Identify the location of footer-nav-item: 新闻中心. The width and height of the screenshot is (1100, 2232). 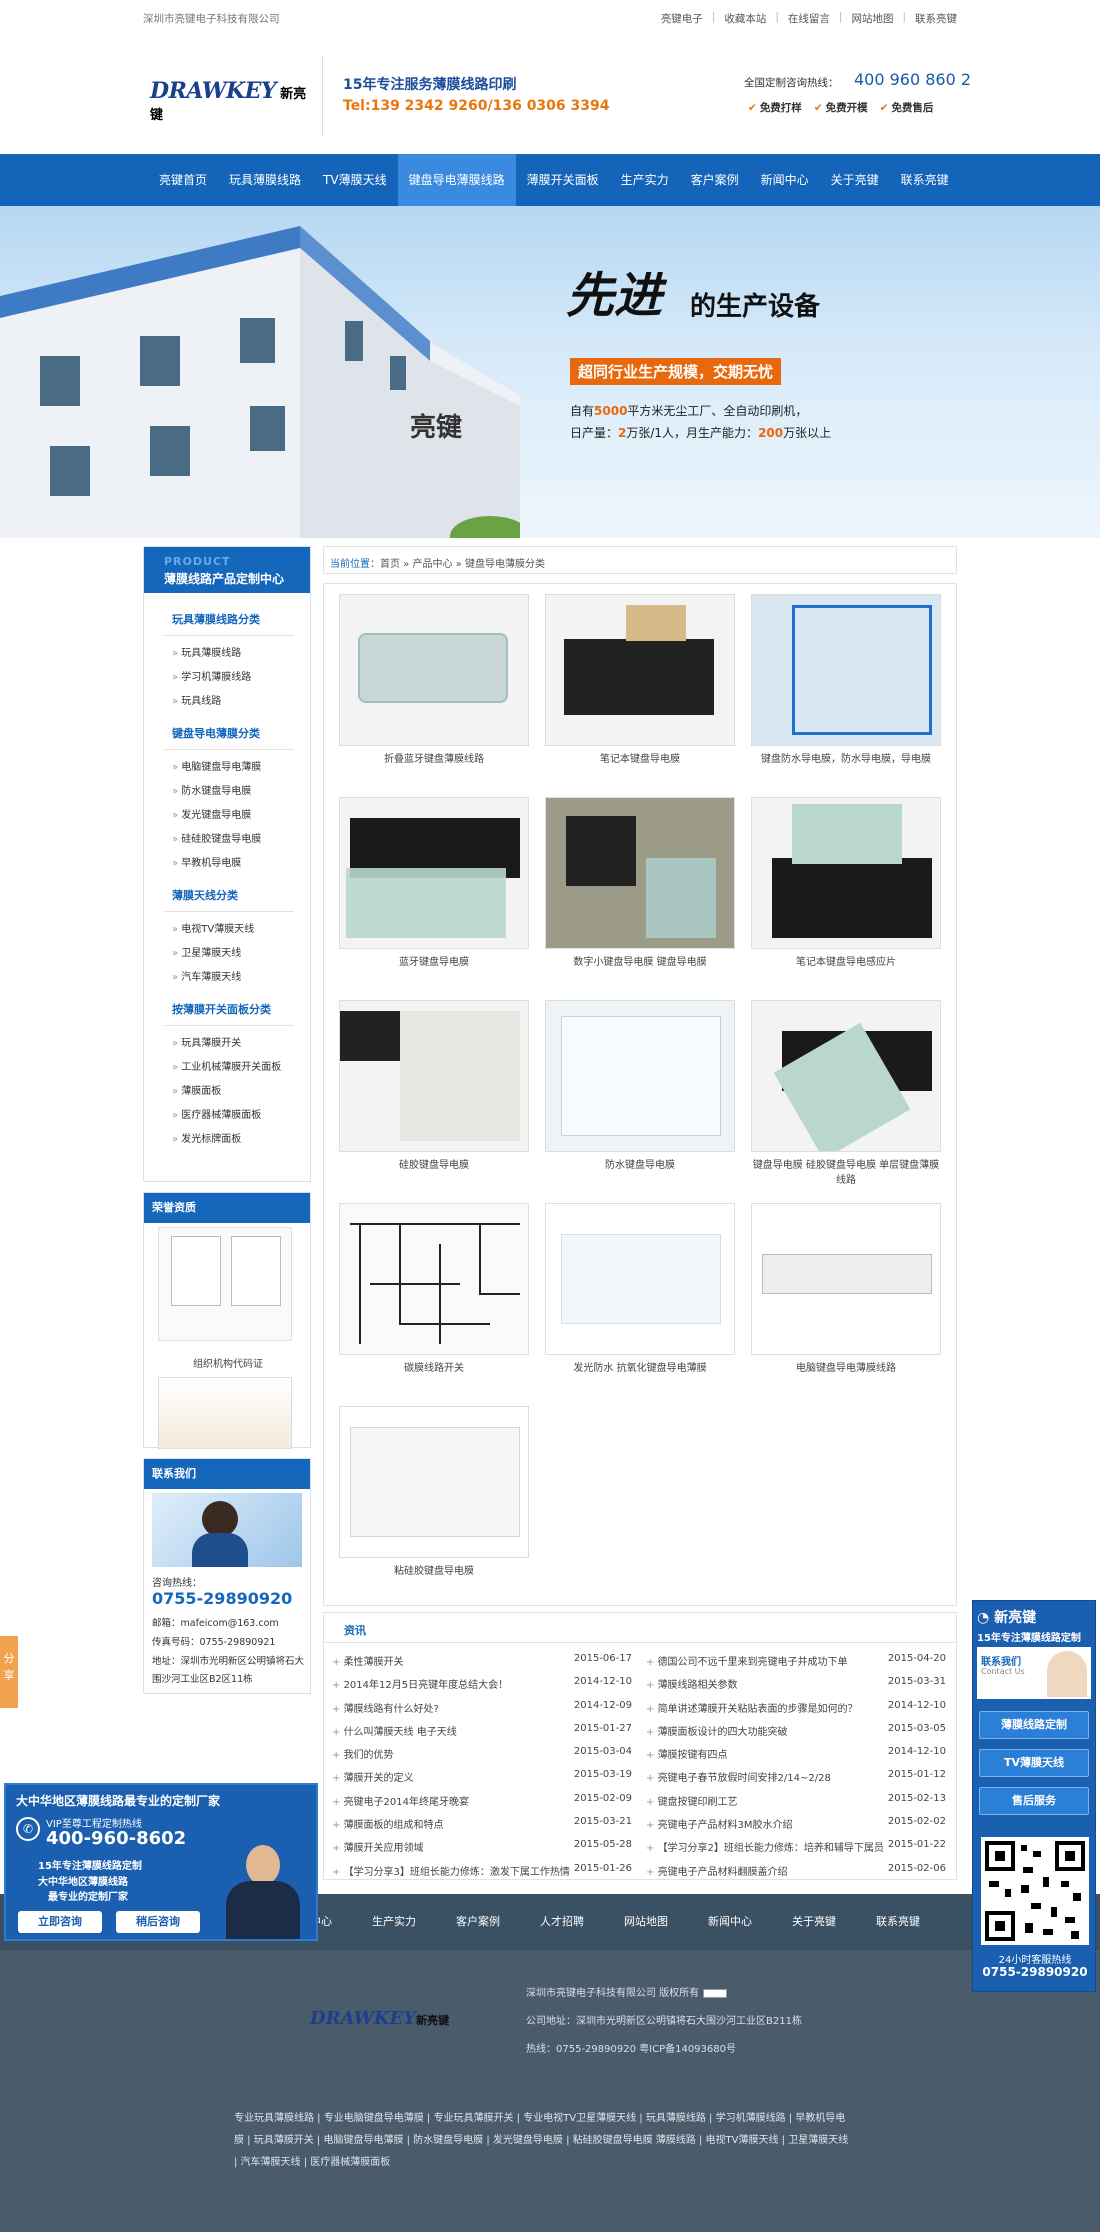
(730, 1922).